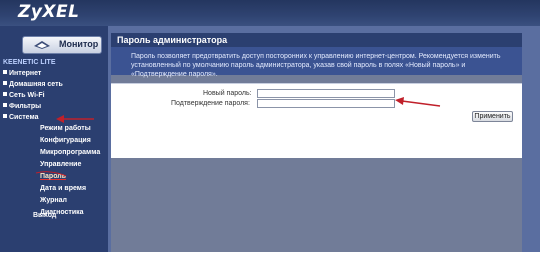  Describe the element at coordinates (326, 103) in the screenshot. I see `confirm-password-input` at that location.